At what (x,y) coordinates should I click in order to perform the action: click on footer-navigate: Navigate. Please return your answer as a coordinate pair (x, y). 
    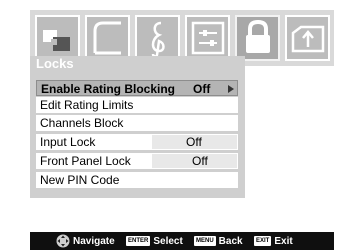
    Looking at the image, I should click on (85, 241).